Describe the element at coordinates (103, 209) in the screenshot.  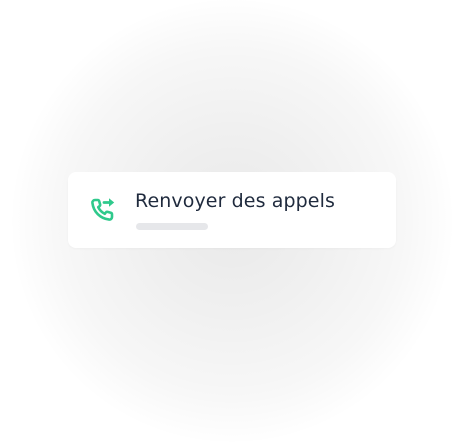
I see `phone-forward-icon` at that location.